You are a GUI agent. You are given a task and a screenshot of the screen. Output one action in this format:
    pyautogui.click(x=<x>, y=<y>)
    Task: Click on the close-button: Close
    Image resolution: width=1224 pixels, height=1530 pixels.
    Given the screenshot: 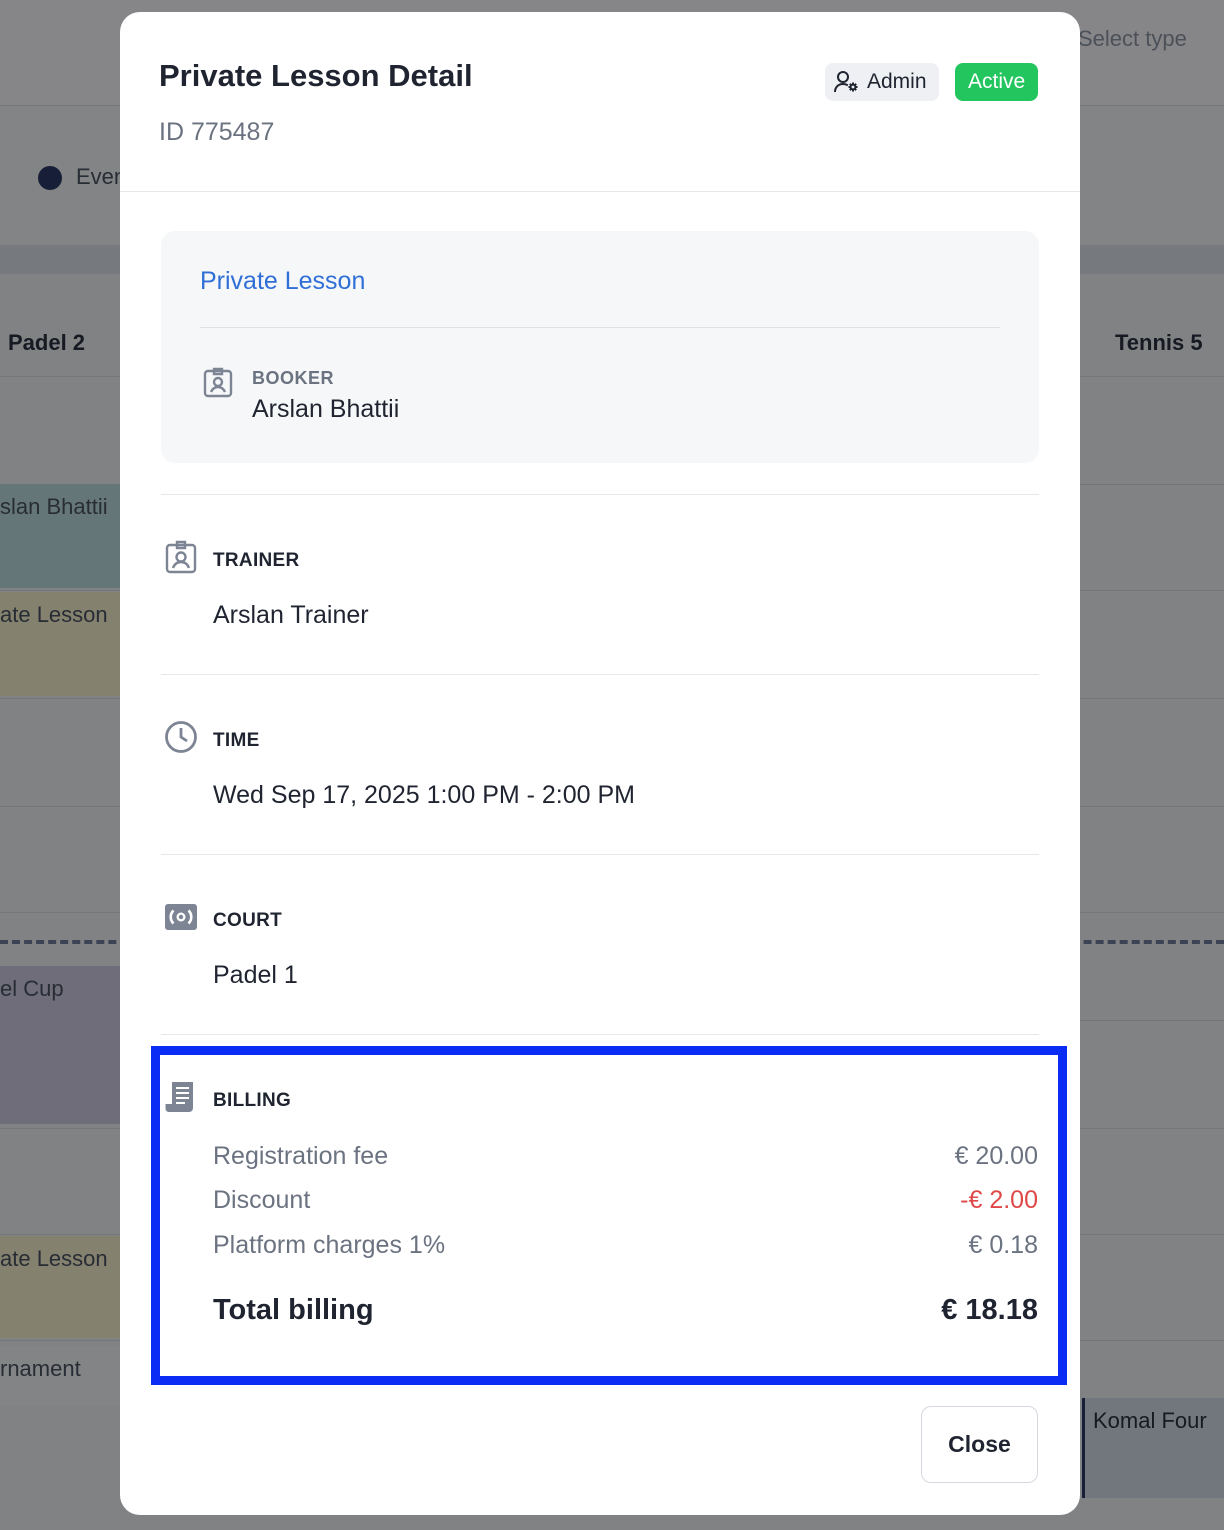 What is the action you would take?
    pyautogui.click(x=979, y=1444)
    